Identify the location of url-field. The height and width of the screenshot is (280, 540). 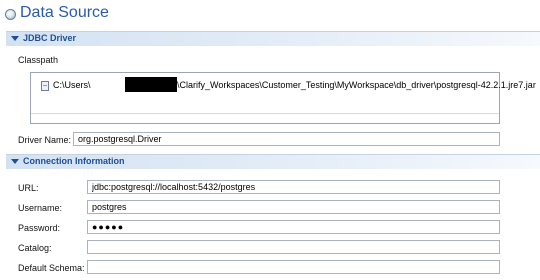
(293, 187).